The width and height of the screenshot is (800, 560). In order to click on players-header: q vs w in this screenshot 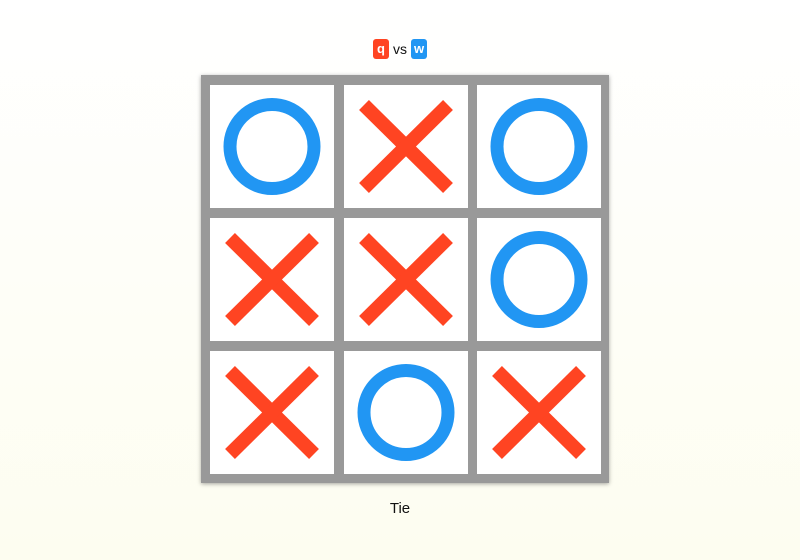, I will do `click(400, 49)`.